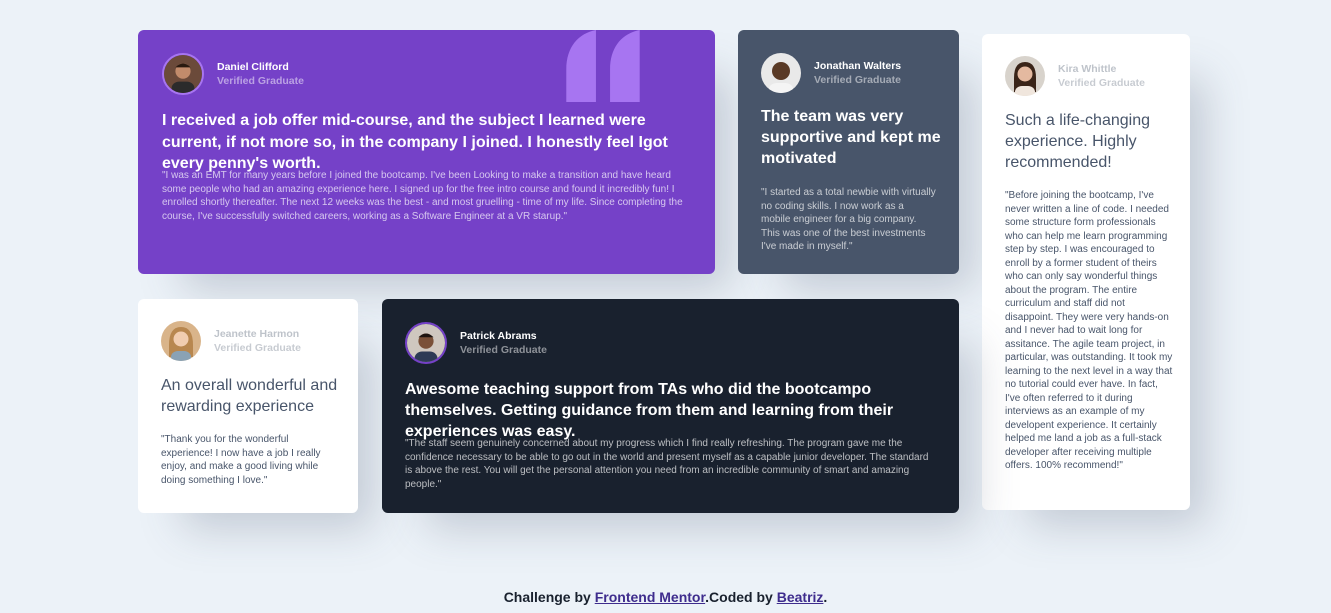 The width and height of the screenshot is (1331, 613). What do you see at coordinates (800, 597) in the screenshot?
I see `author-link: Beatriz` at bounding box center [800, 597].